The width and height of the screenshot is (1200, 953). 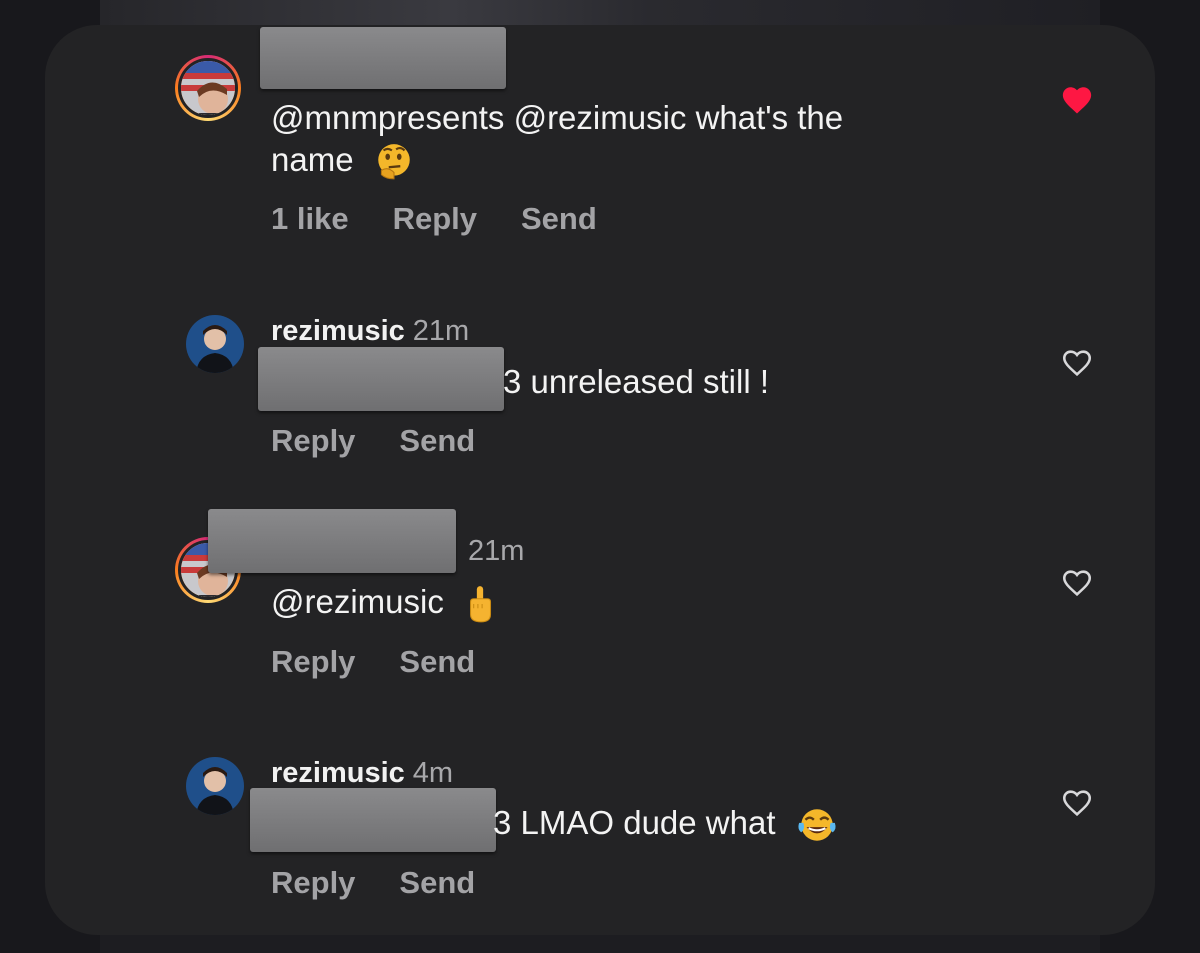 I want to click on timestamp: 4m, so click(x=433, y=773).